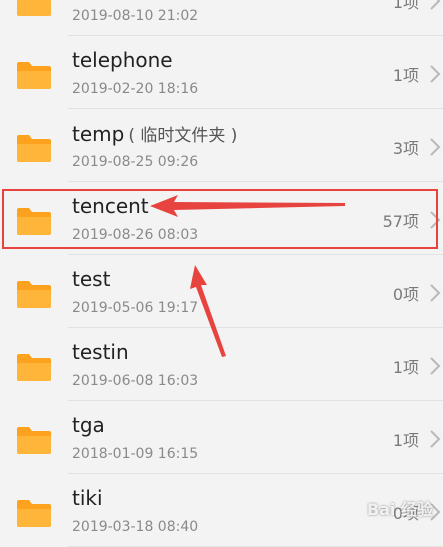 This screenshot has height=547, width=443. I want to click on file-row: test 2019-05-06 19:17 0项, so click(221, 291).